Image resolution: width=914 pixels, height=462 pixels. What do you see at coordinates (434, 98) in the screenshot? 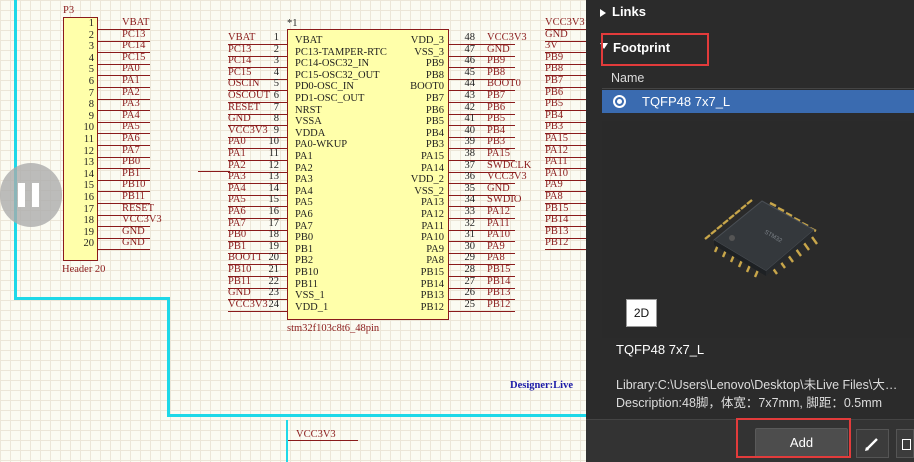
I see `pin-name: PB7` at bounding box center [434, 98].